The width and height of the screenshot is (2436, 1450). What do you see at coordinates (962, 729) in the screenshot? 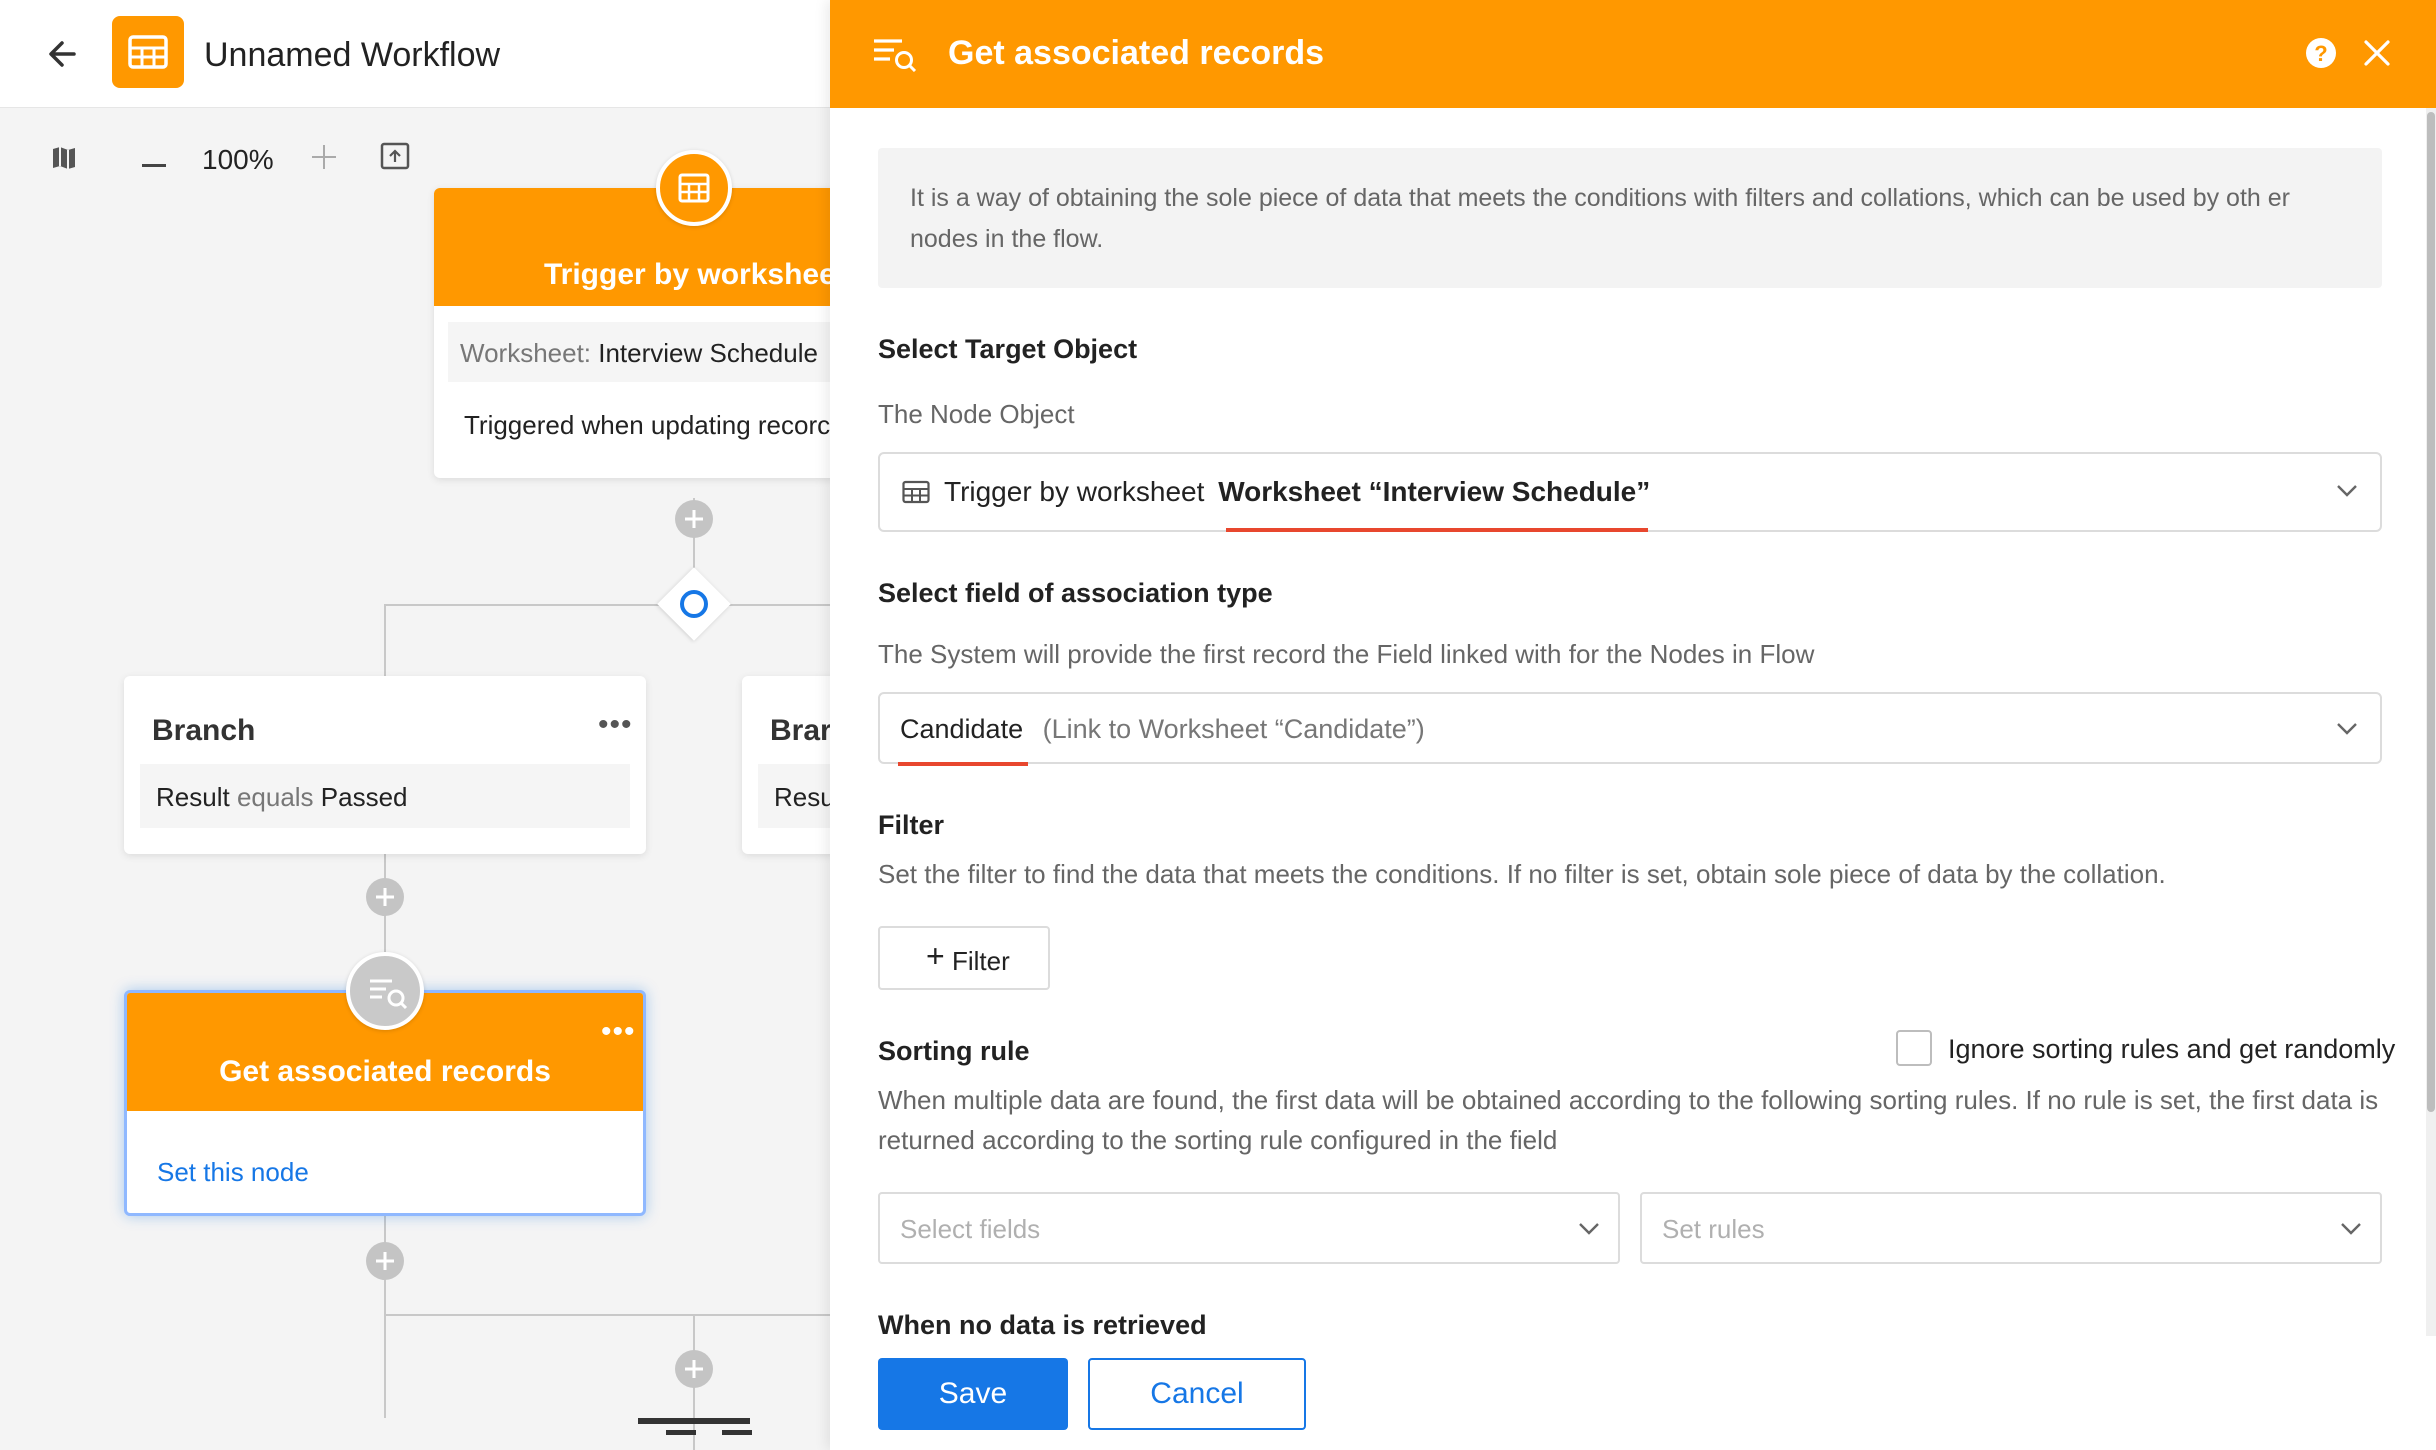
I see `association-field-value: Candidate` at bounding box center [962, 729].